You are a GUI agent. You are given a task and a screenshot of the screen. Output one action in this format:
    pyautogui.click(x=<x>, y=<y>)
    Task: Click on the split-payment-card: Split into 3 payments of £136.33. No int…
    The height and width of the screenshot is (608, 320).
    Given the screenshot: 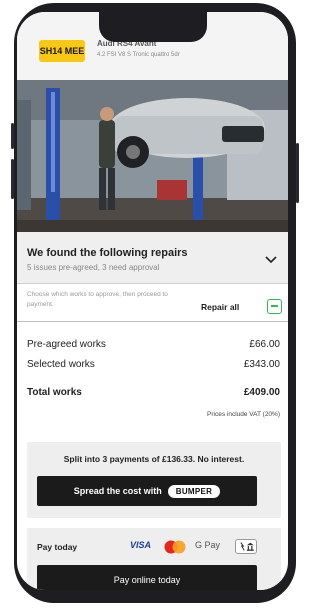 What is the action you would take?
    pyautogui.click(x=154, y=480)
    